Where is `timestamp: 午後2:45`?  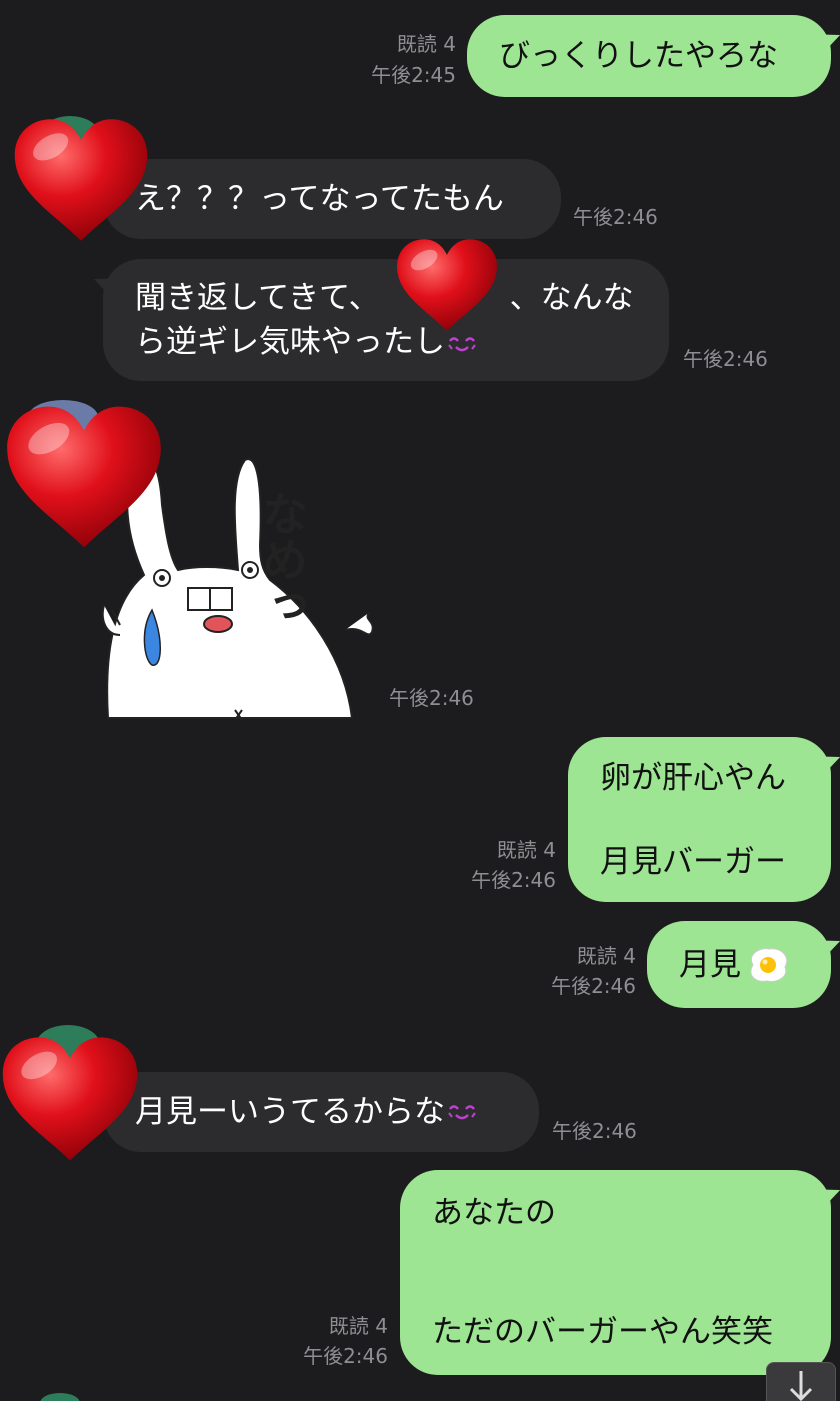 timestamp: 午後2:45 is located at coordinates (413, 75).